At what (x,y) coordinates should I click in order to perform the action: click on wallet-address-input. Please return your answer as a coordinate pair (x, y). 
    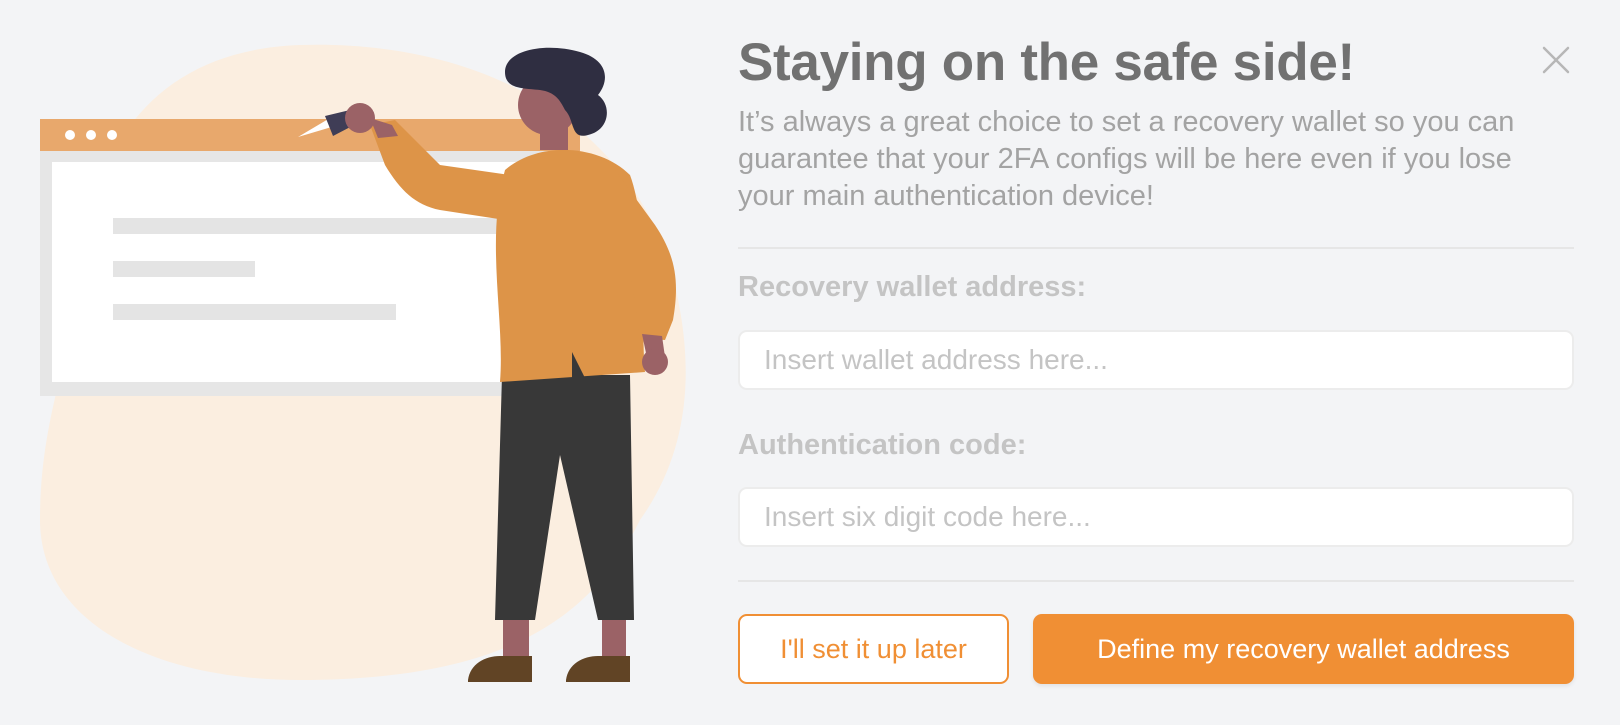
    Looking at the image, I should click on (1156, 360).